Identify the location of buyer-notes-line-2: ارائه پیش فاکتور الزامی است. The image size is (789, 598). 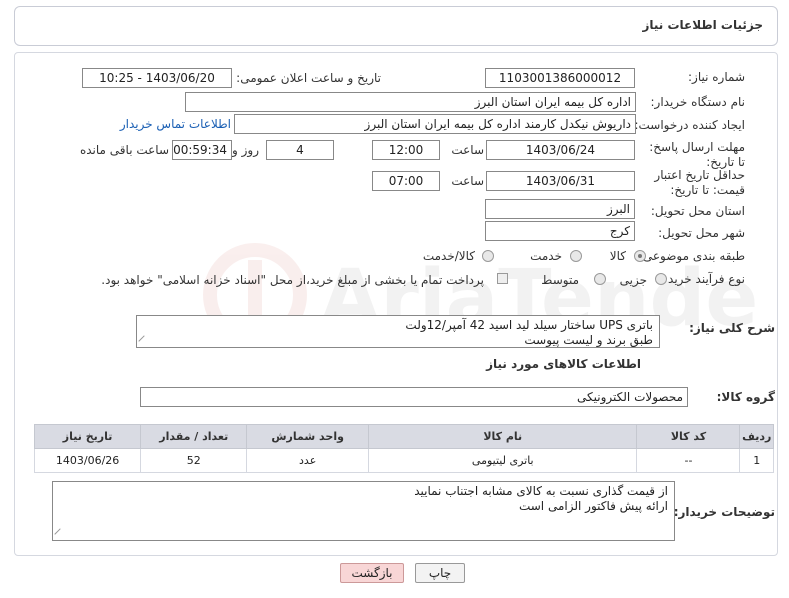
(593, 506).